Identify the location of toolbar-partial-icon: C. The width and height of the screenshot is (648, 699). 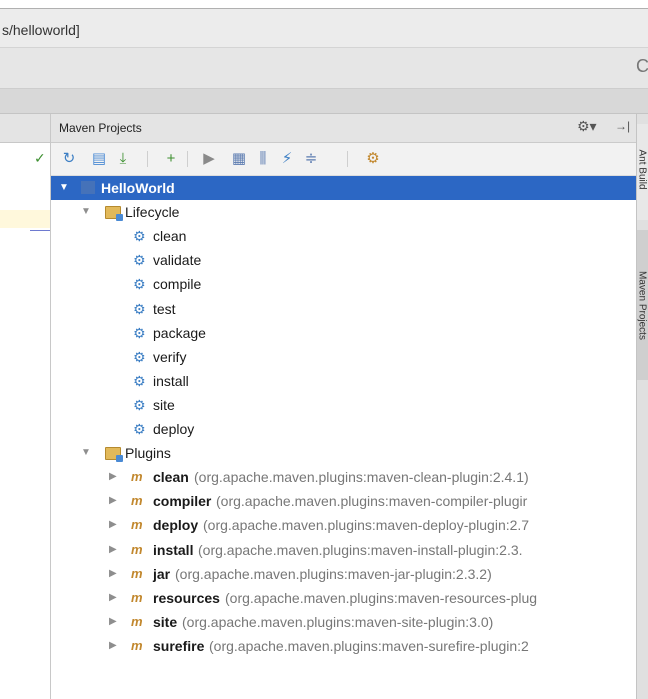
(642, 66).